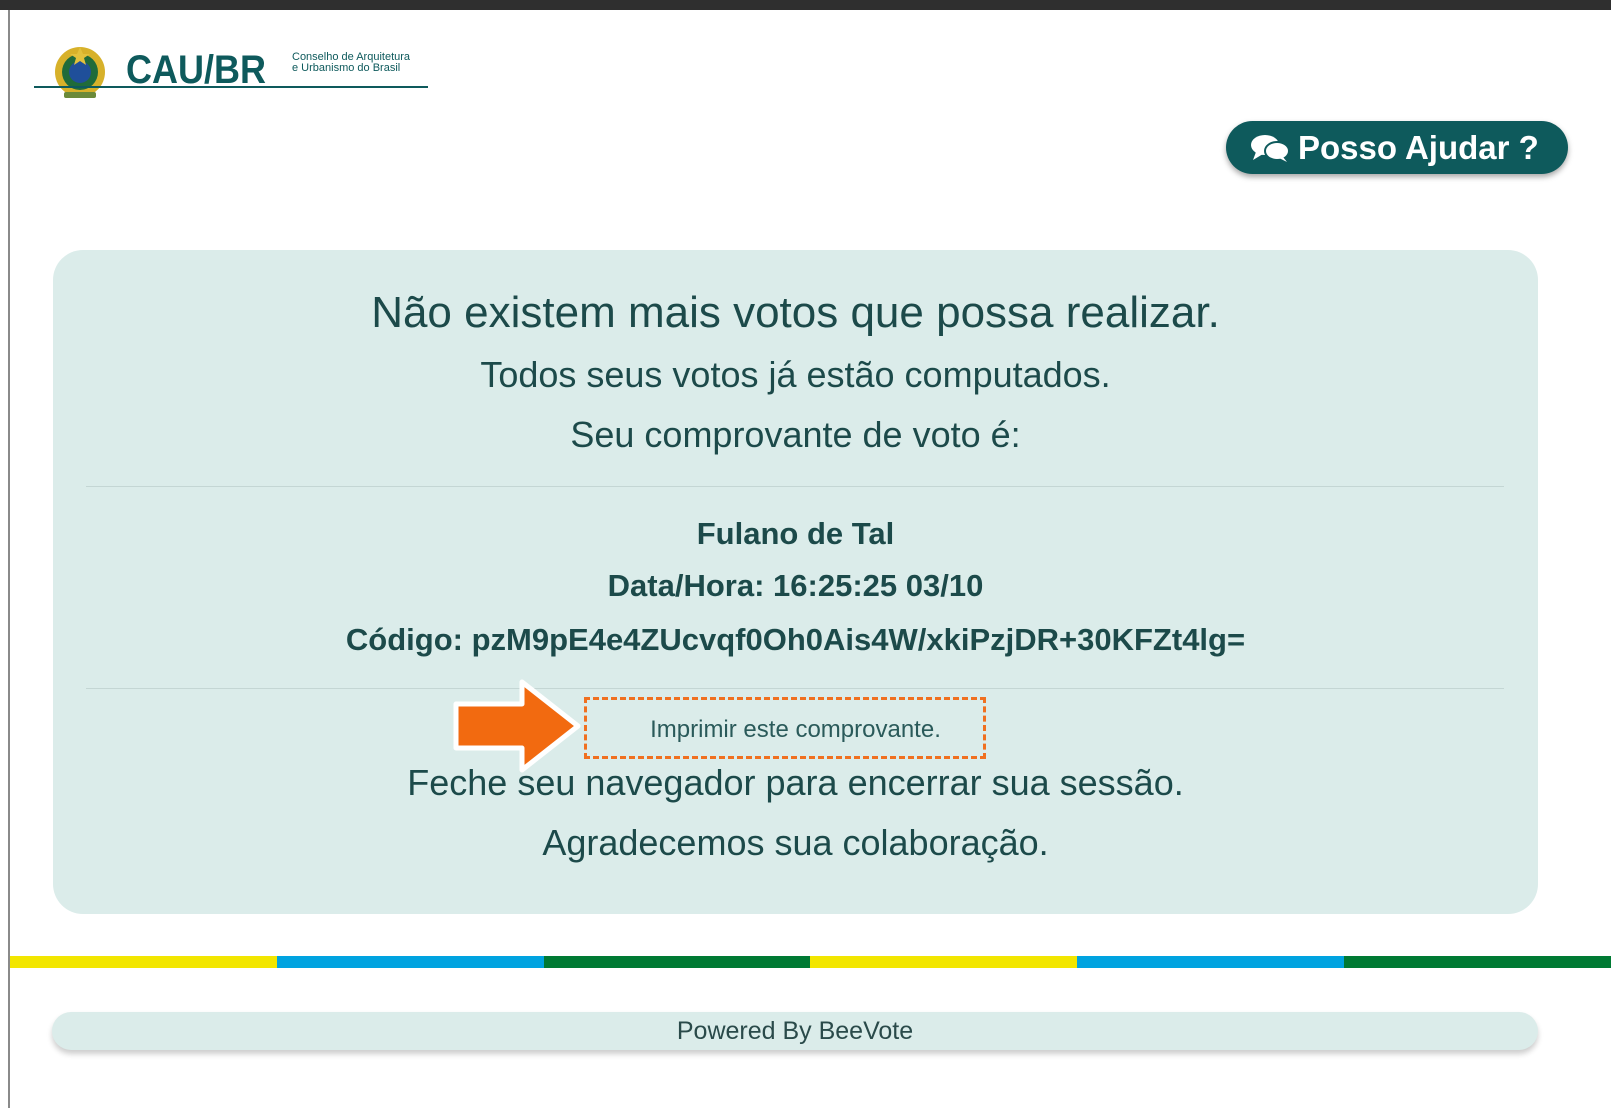 This screenshot has width=1611, height=1108. Describe the element at coordinates (1418, 147) in the screenshot. I see `help-button-label: Posso Ajudar ?` at that location.